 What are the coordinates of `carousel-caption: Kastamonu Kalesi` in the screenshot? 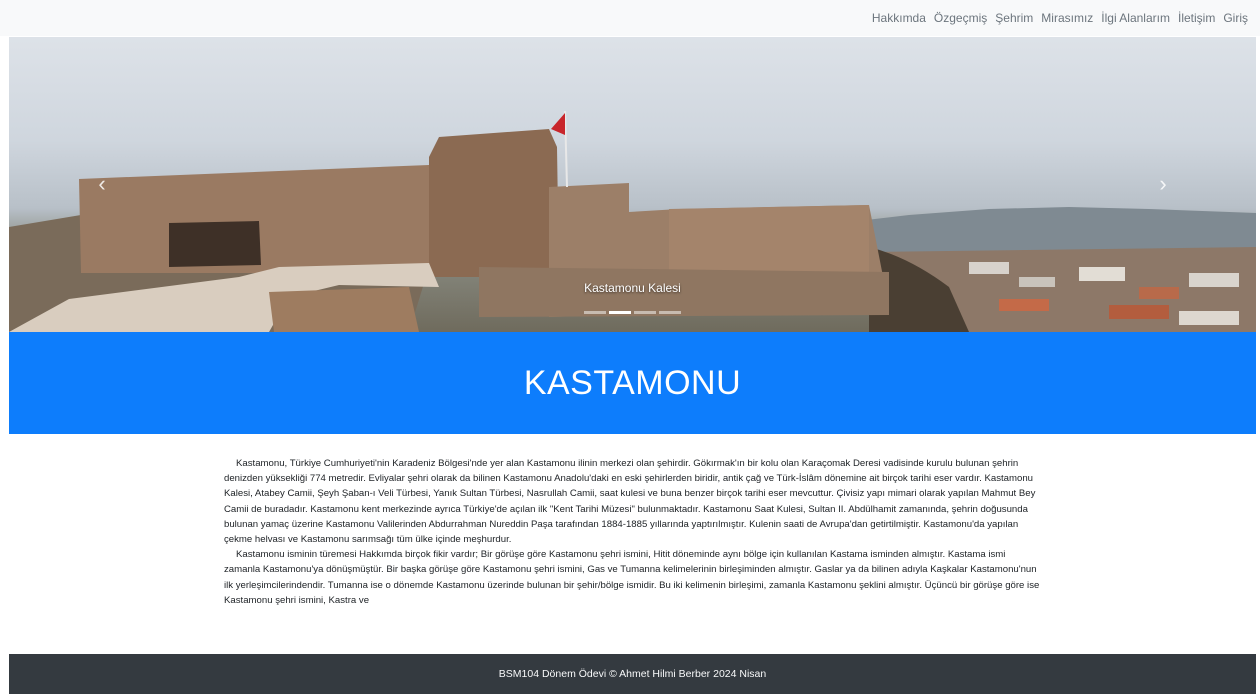 It's located at (632, 288).